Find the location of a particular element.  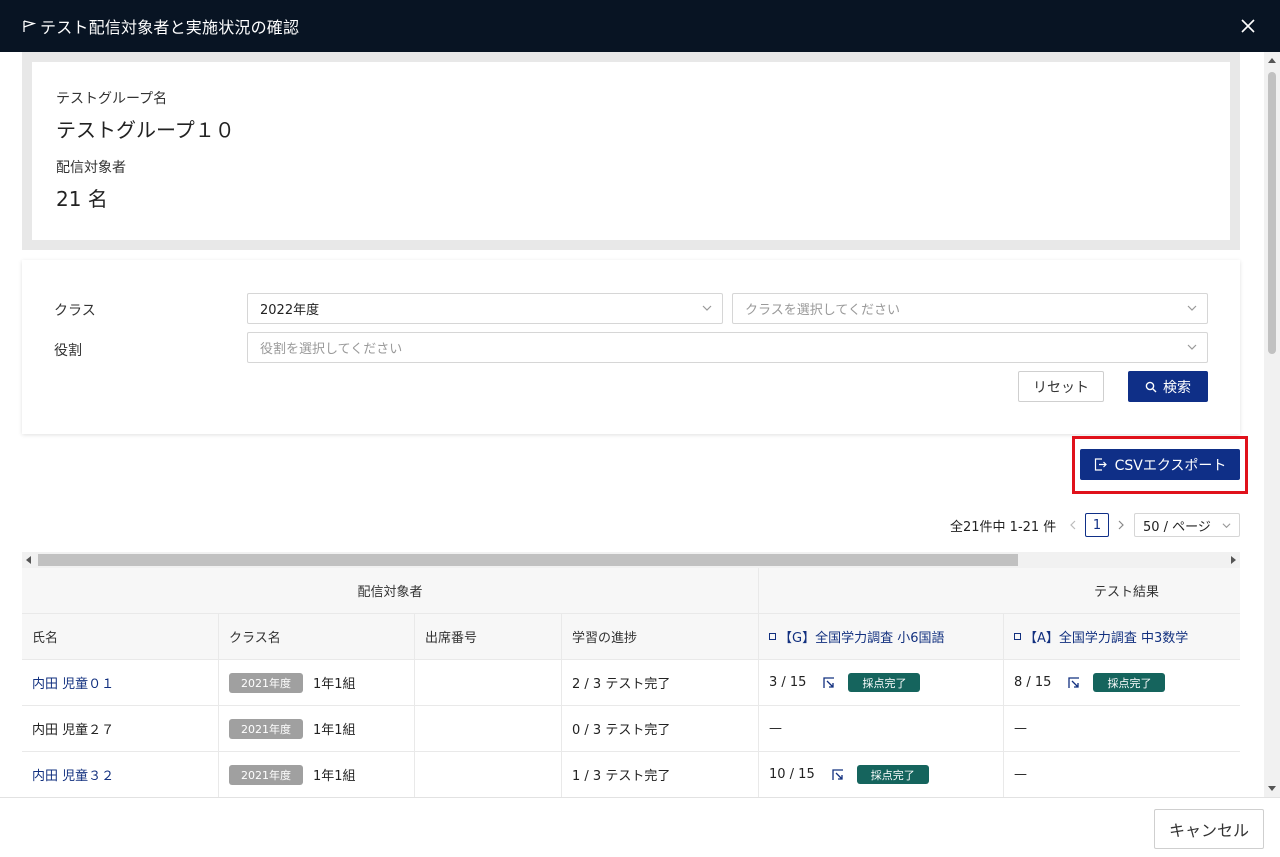

group-name-value: テストグループ１０ is located at coordinates (145, 130).